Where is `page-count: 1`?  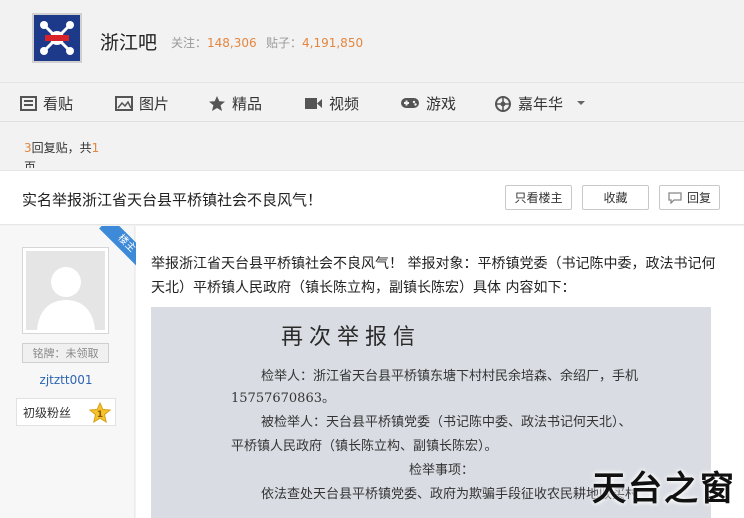
page-count: 1 is located at coordinates (95, 148).